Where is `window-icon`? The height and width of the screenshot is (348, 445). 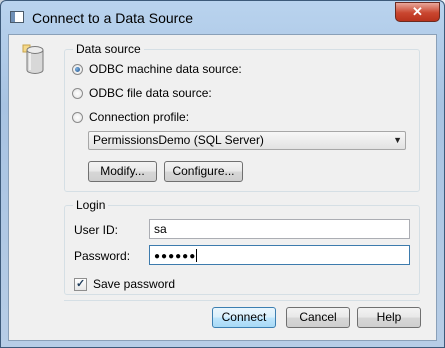
window-icon is located at coordinates (17, 17).